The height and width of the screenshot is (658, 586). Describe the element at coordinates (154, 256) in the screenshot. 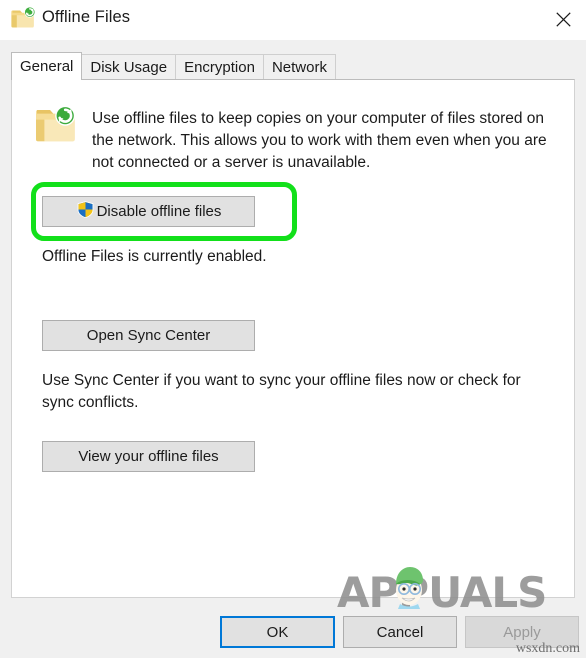

I see `offline-files-status: Offline Files is currently enabled.` at that location.